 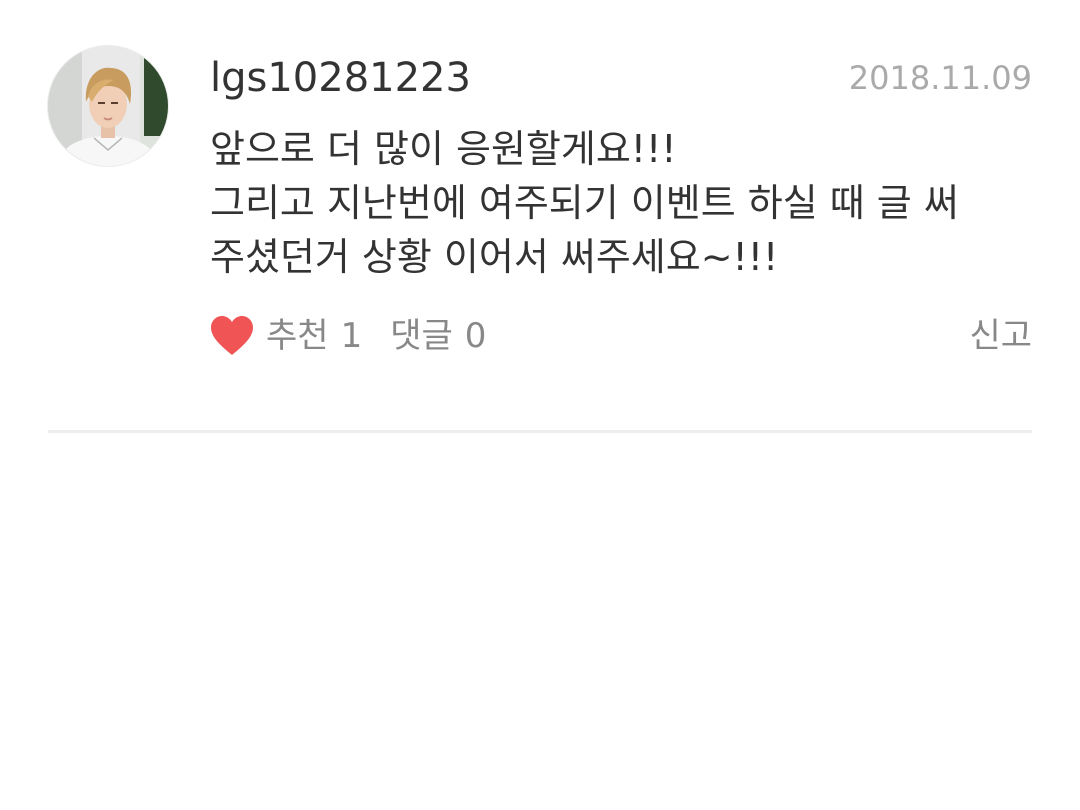 I want to click on reply-count: 0, so click(x=475, y=336).